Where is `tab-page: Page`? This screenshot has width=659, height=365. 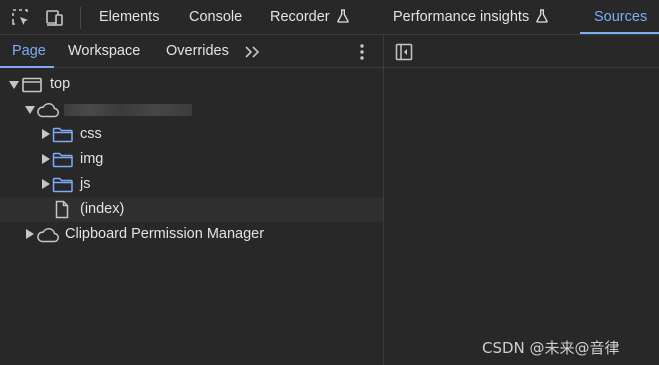 tab-page: Page is located at coordinates (29, 51).